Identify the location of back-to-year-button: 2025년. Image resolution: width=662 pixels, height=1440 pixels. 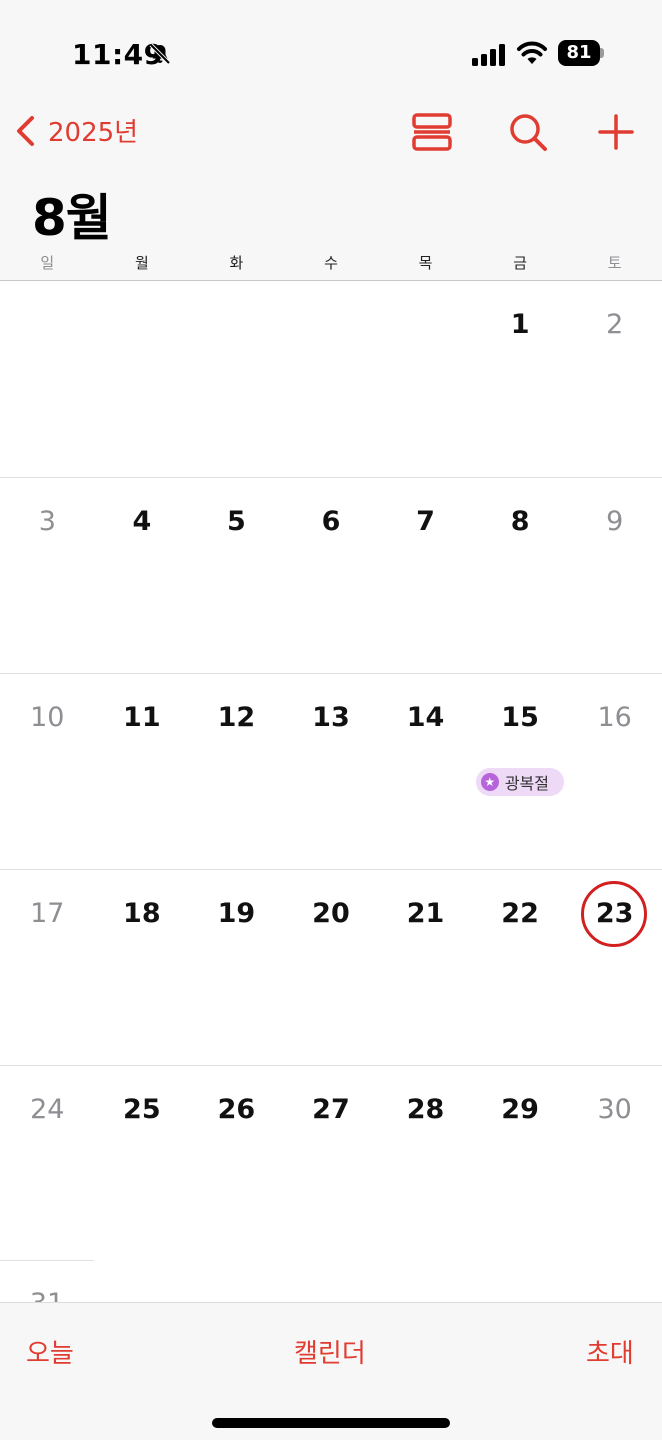
(76, 130).